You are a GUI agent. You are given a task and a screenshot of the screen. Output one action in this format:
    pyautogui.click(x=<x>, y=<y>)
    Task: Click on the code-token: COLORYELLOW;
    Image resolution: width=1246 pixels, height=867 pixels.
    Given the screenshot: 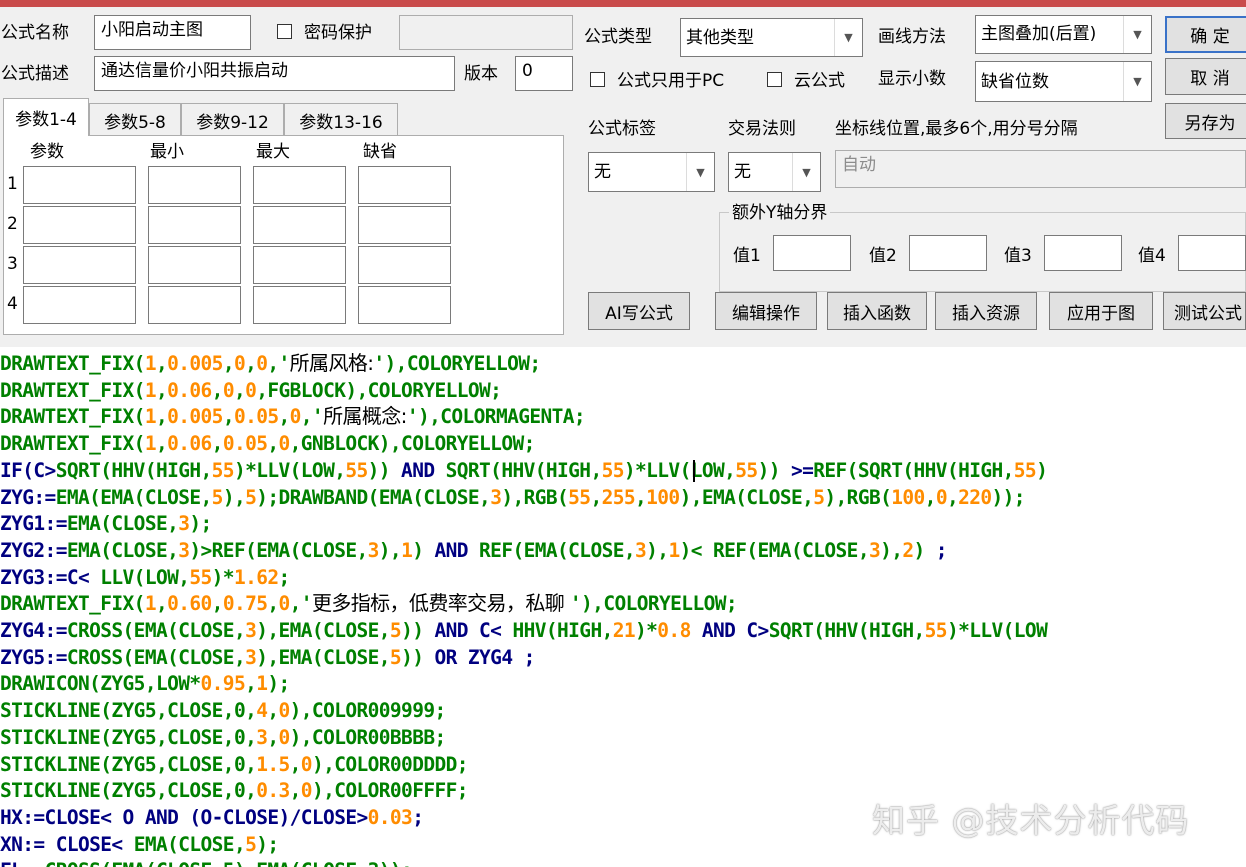 What is the action you would take?
    pyautogui.click(x=473, y=363)
    